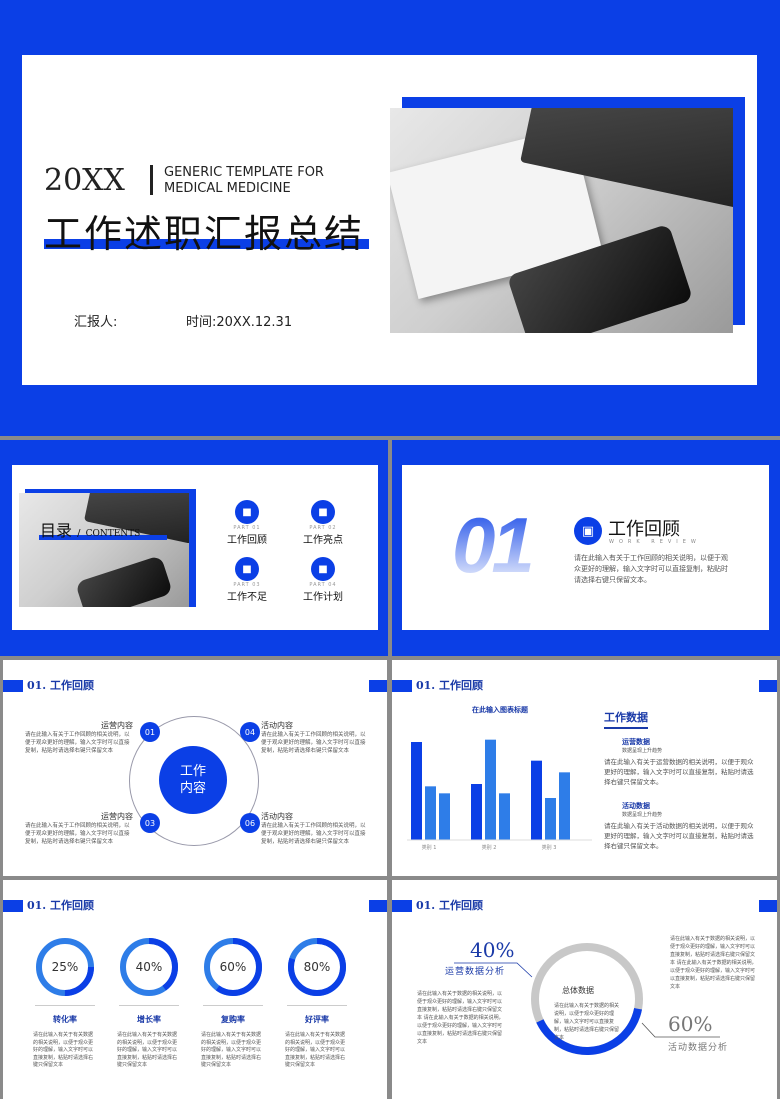 This screenshot has width=780, height=1099. What do you see at coordinates (626, 719) in the screenshot?
I see `work-data-title: 工作数据` at bounding box center [626, 719].